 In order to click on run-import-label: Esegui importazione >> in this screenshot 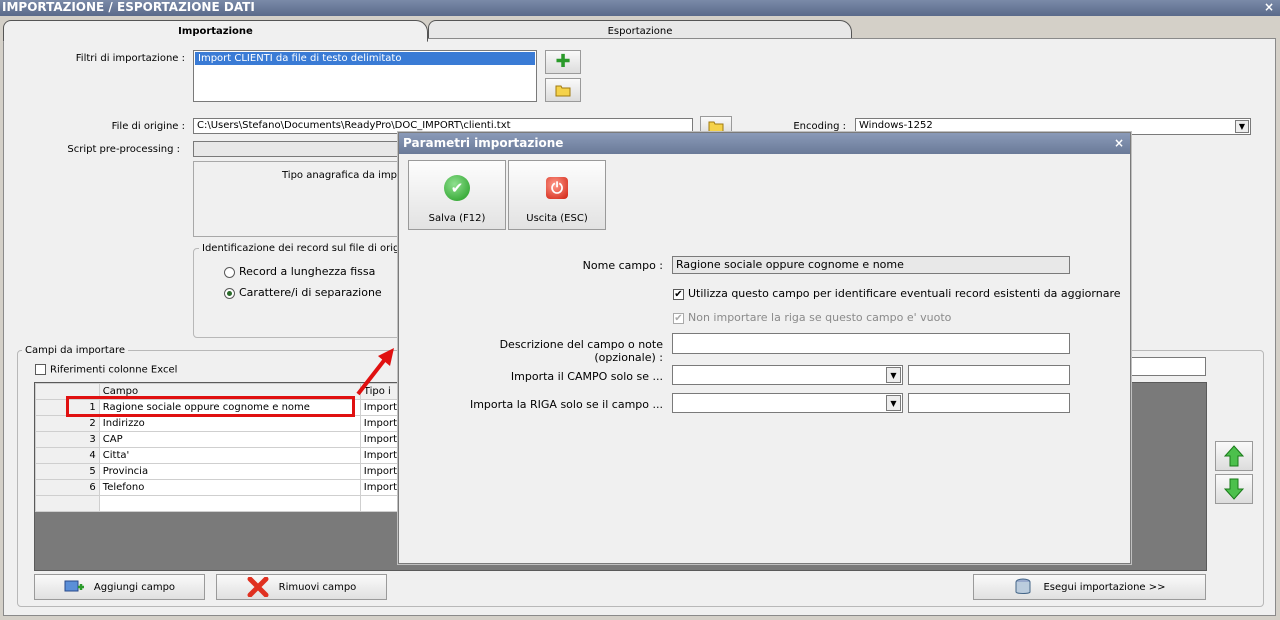, I will do `click(1104, 587)`.